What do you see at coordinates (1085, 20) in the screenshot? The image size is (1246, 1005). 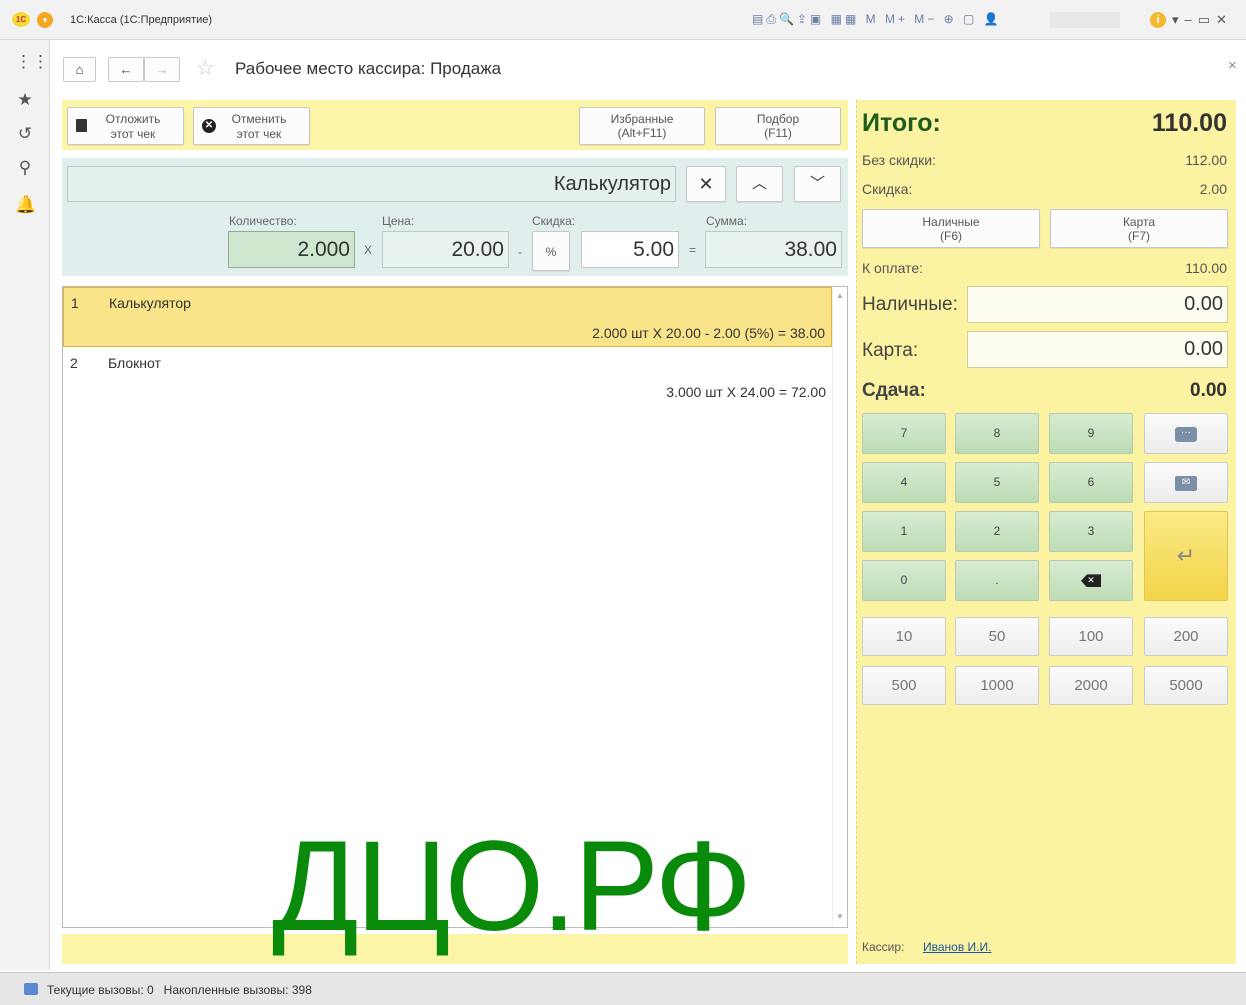 I see `search-box` at bounding box center [1085, 20].